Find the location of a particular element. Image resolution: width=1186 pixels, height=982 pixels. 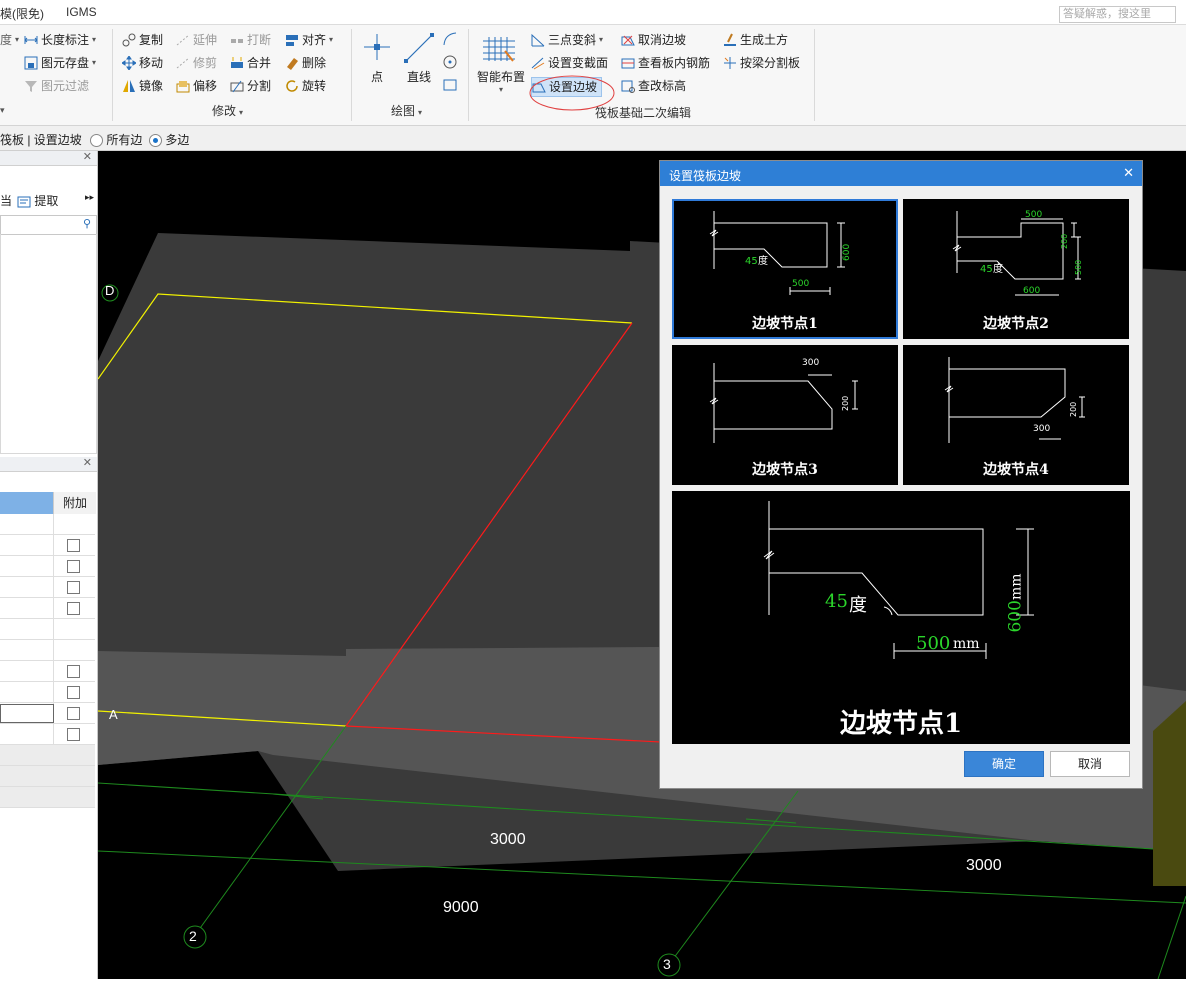

diagram-dim: 300 is located at coordinates (1041, 429).